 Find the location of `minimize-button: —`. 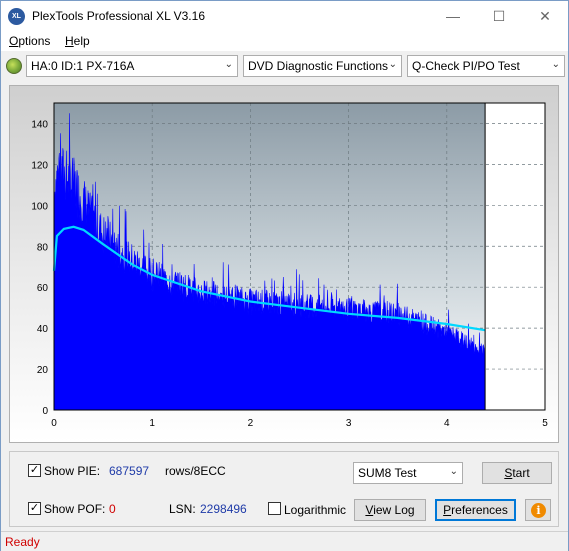

minimize-button: — is located at coordinates (453, 16).